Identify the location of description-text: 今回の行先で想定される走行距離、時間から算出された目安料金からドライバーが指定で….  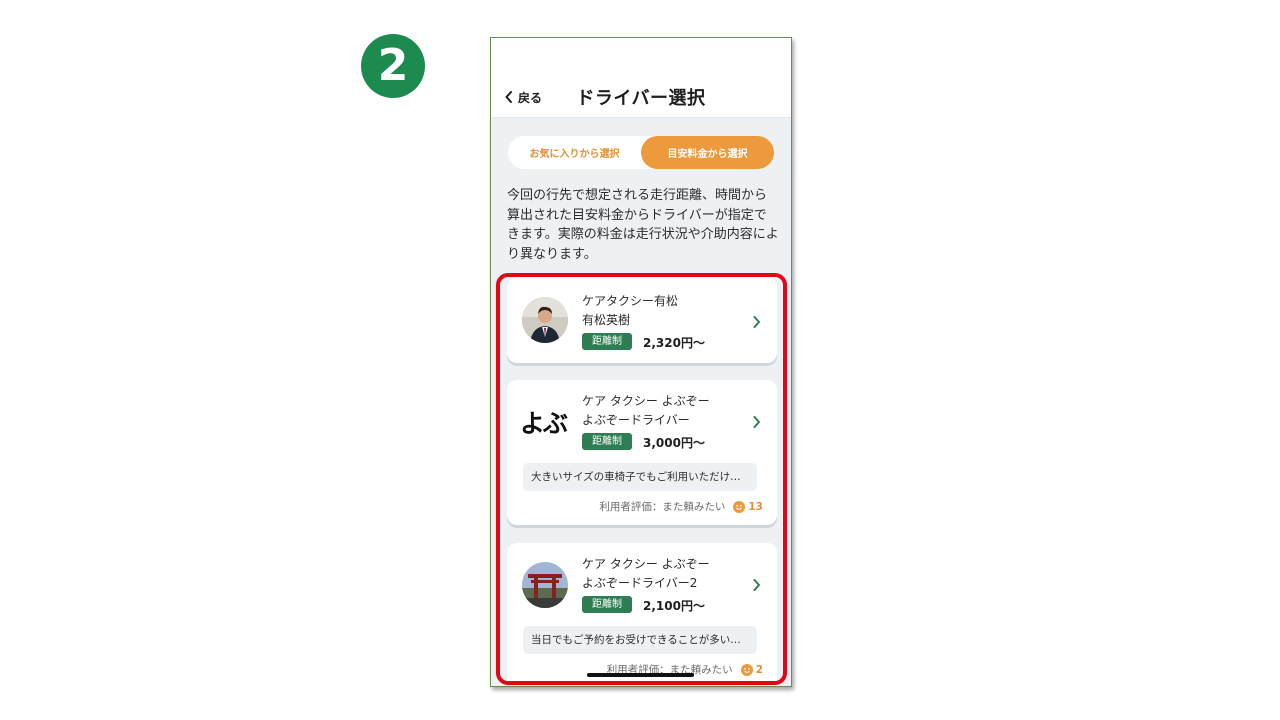
(643, 225).